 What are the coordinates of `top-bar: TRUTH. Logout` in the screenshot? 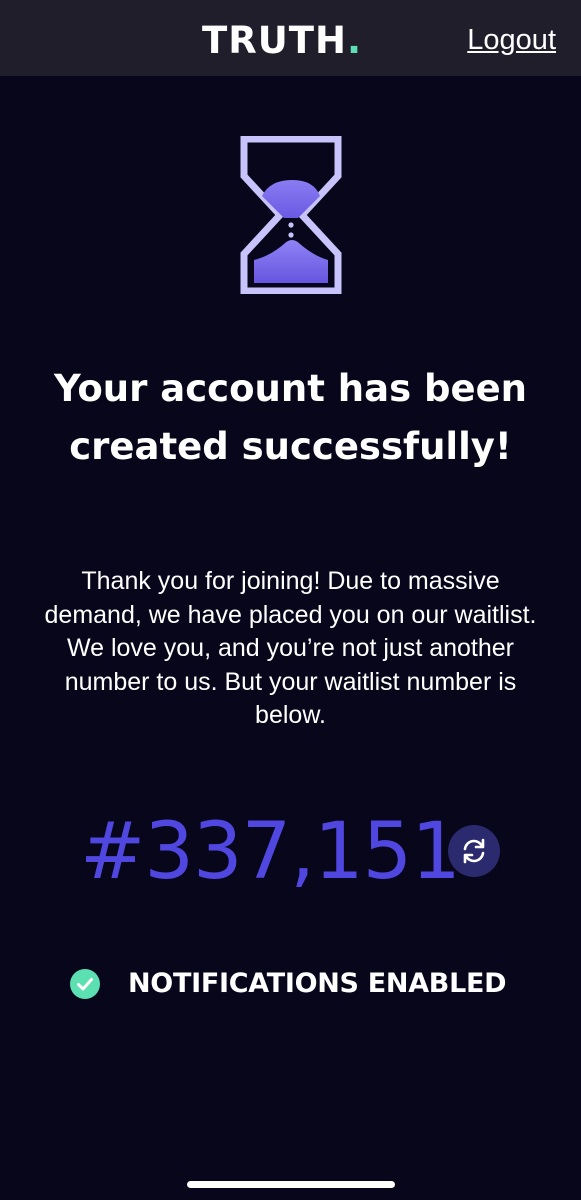 It's located at (290, 38).